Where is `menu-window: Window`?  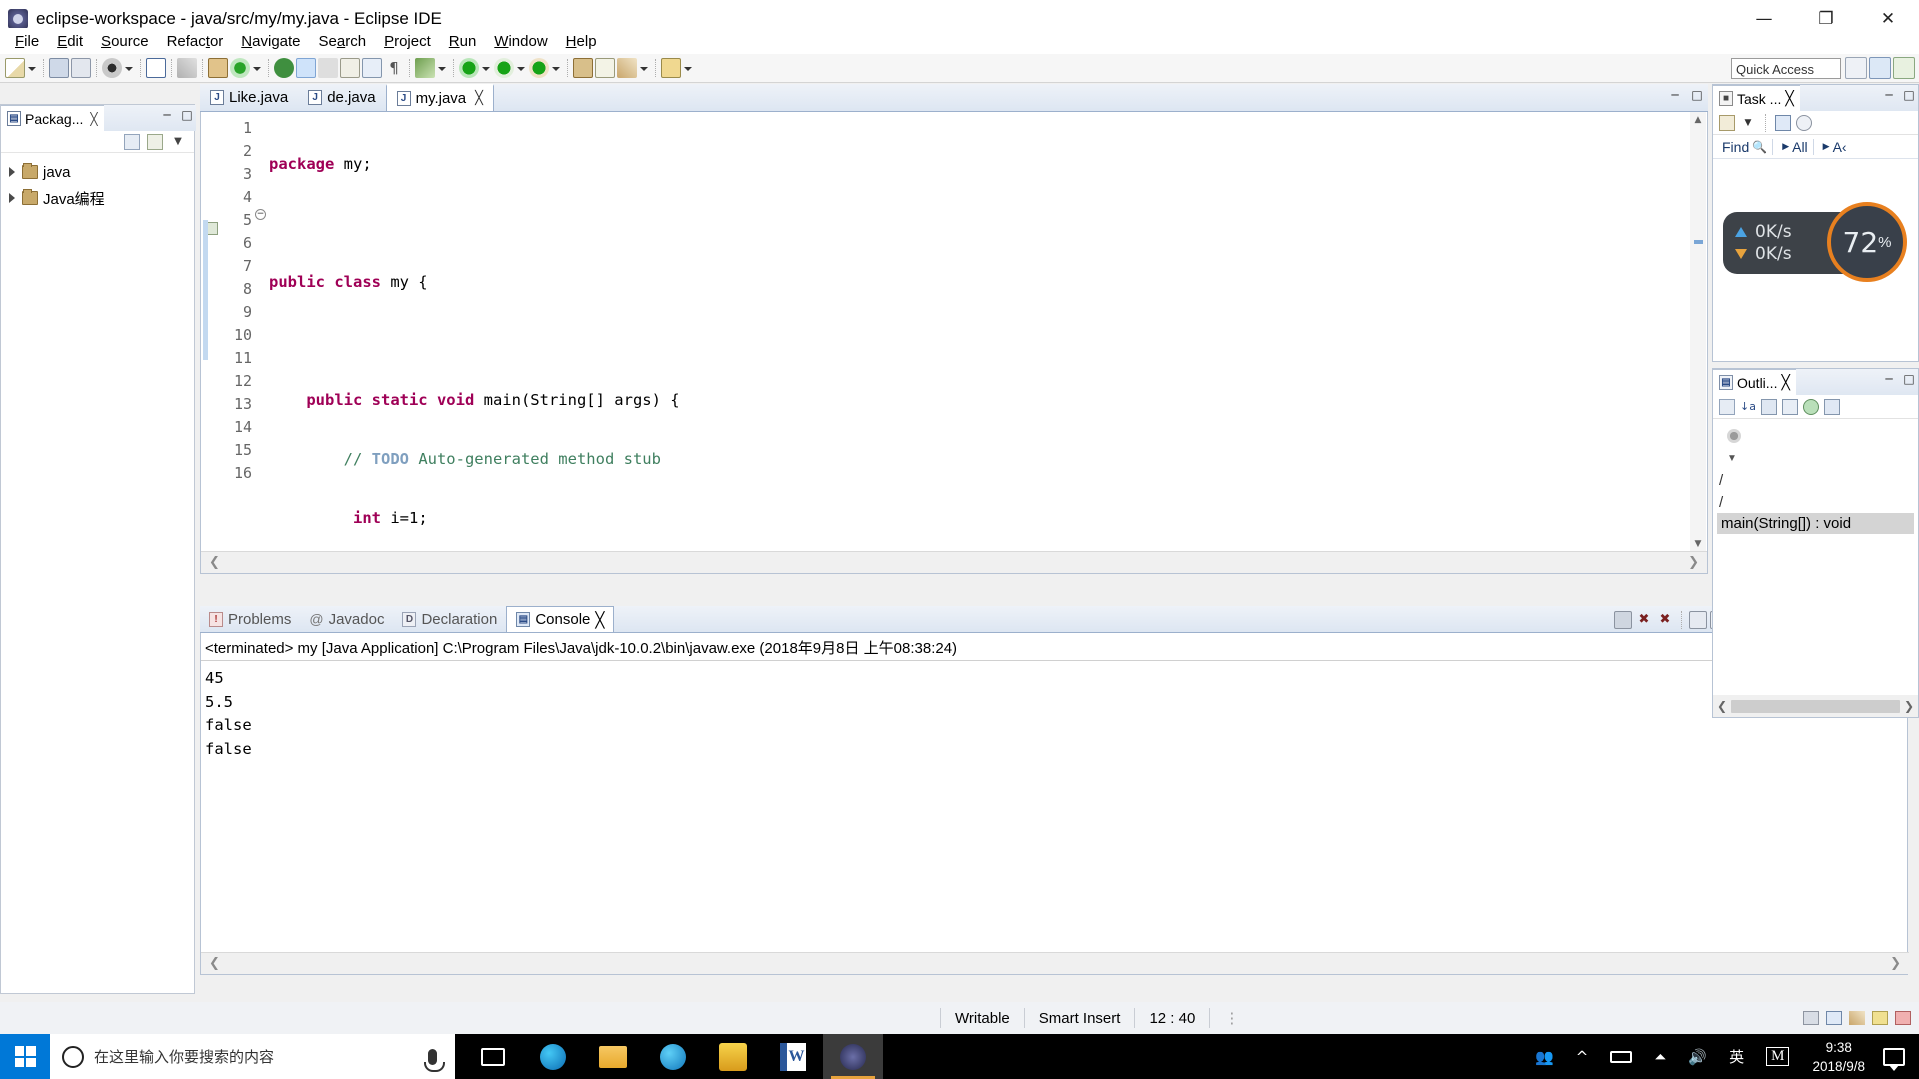 menu-window: Window is located at coordinates (520, 41).